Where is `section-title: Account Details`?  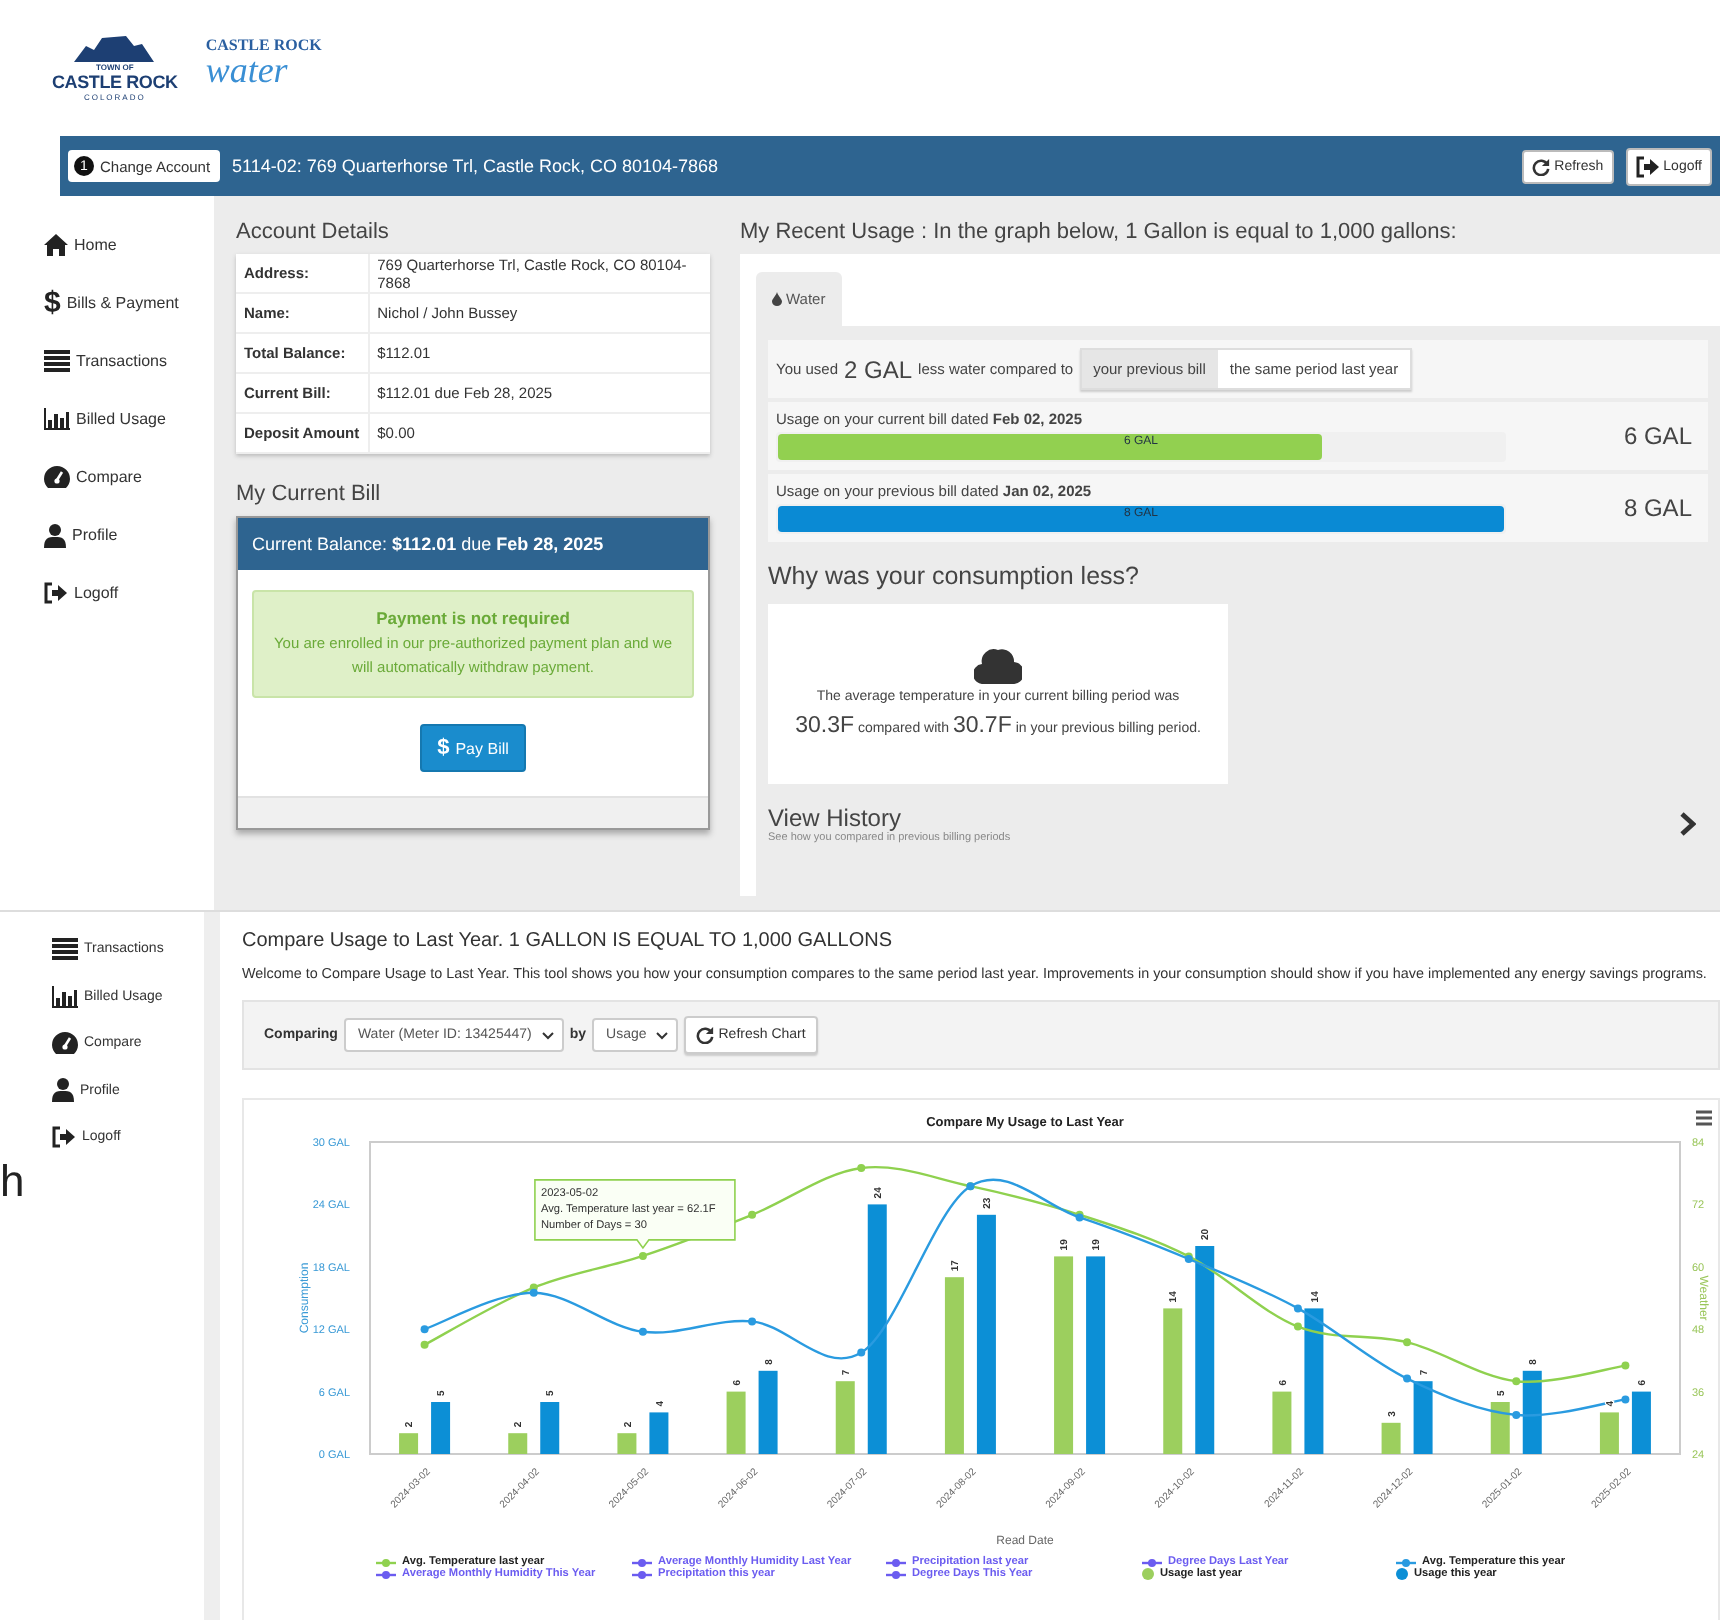 section-title: Account Details is located at coordinates (313, 232).